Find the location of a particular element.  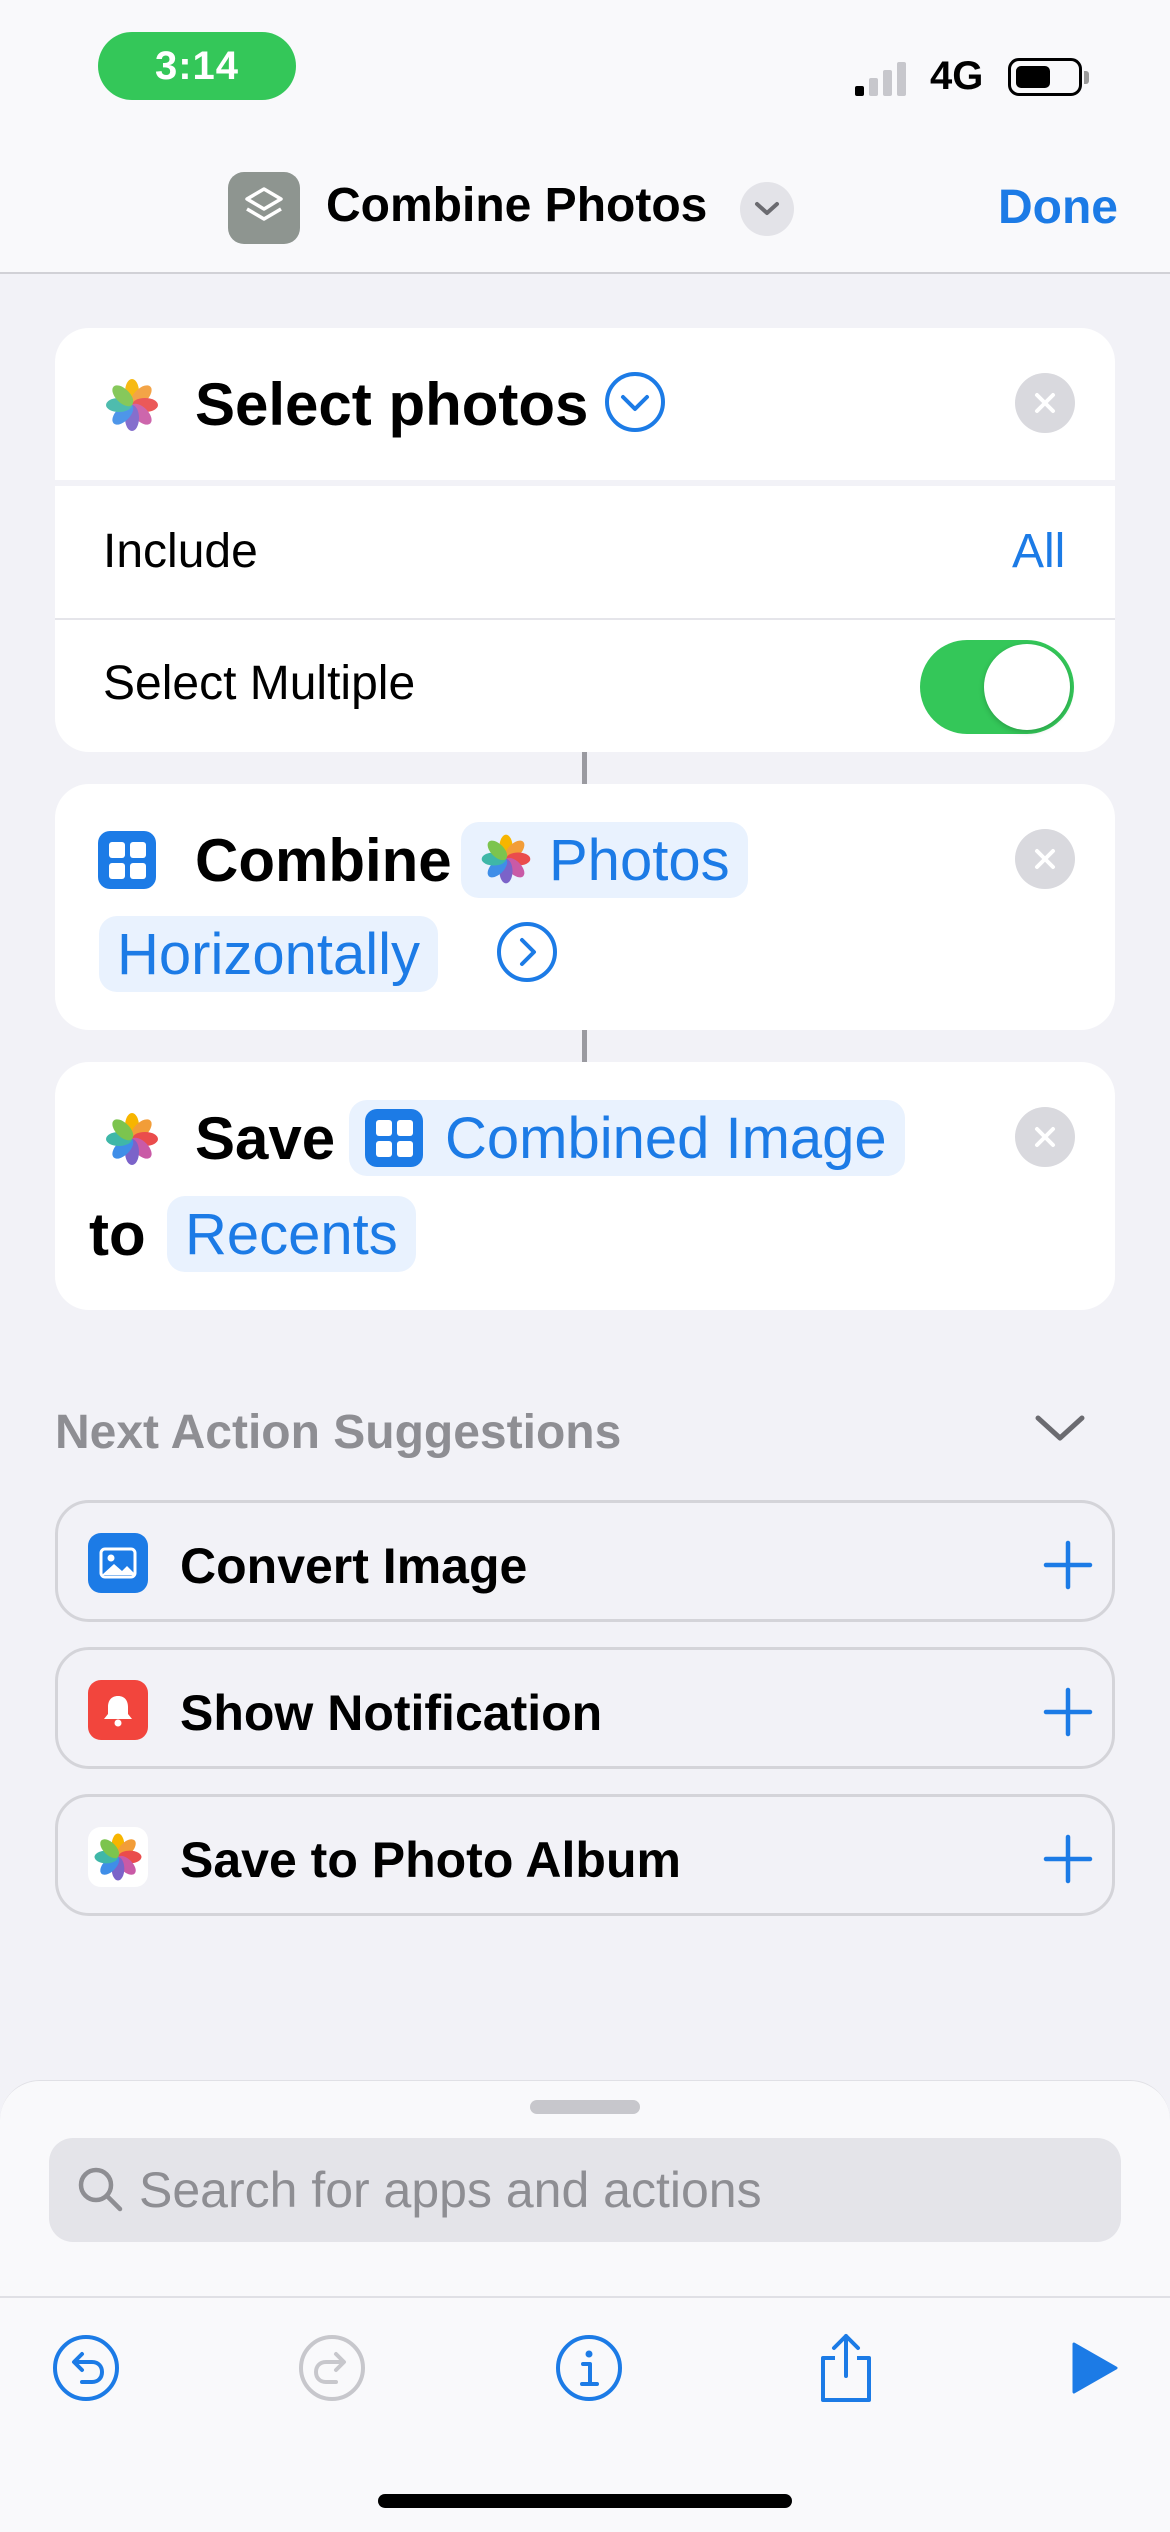

show-more-button is located at coordinates (527, 954).